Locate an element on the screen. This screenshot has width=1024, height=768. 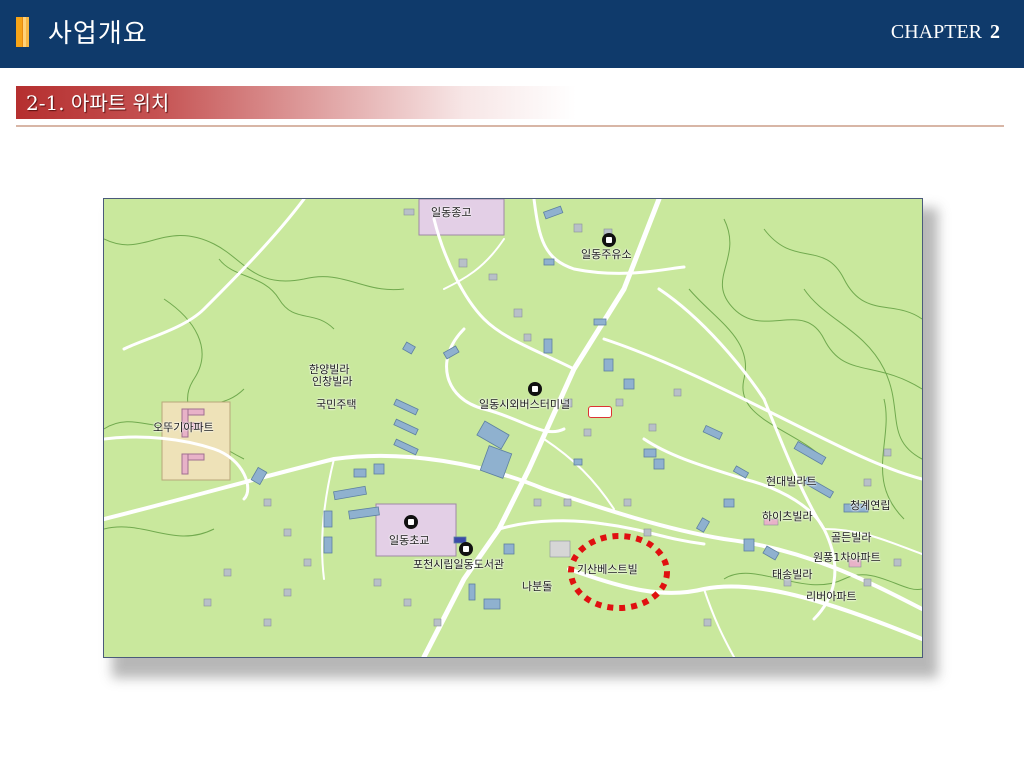
map-label: 현대빌라트 is located at coordinates (791, 481).